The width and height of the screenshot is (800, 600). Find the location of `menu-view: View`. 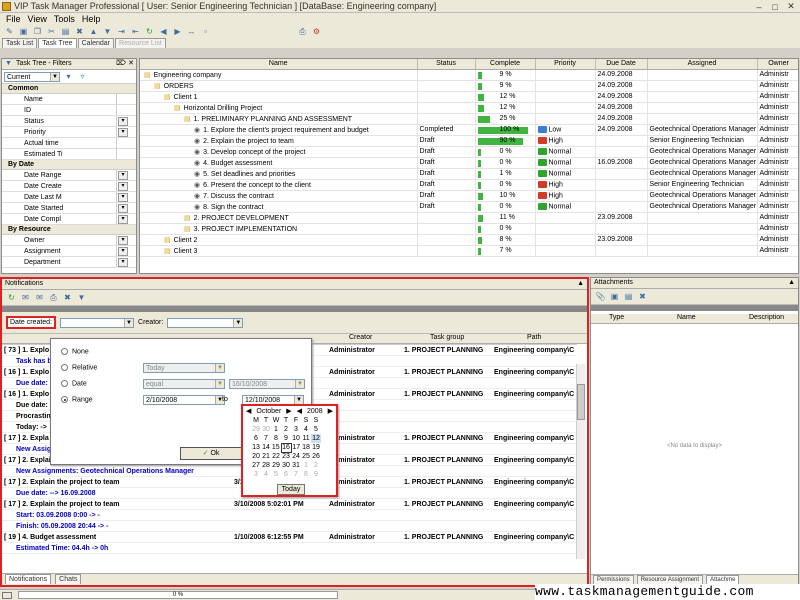

menu-view: View is located at coordinates (37, 19).